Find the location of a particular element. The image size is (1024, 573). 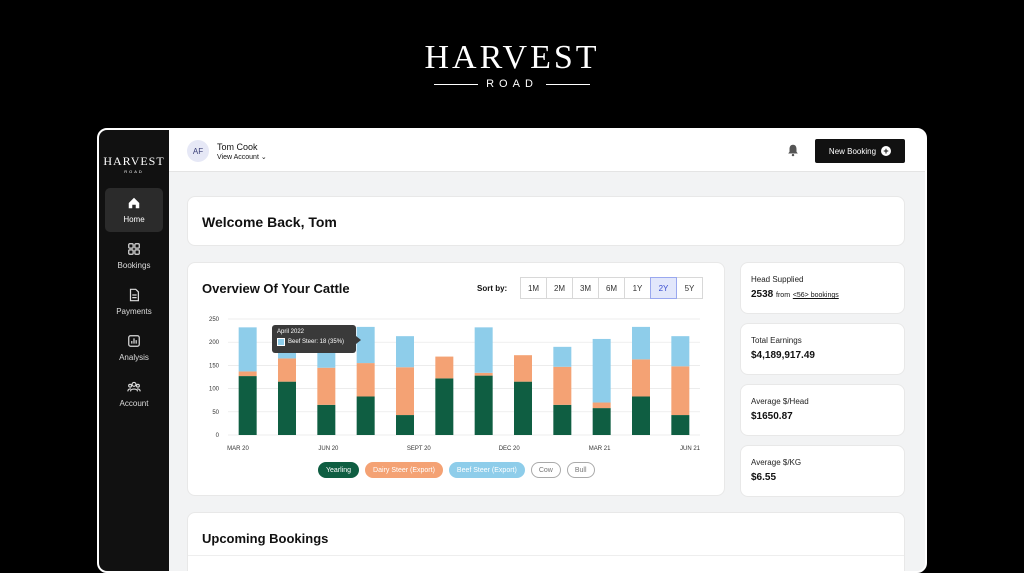

range-5y-button: 5Y is located at coordinates (689, 288).